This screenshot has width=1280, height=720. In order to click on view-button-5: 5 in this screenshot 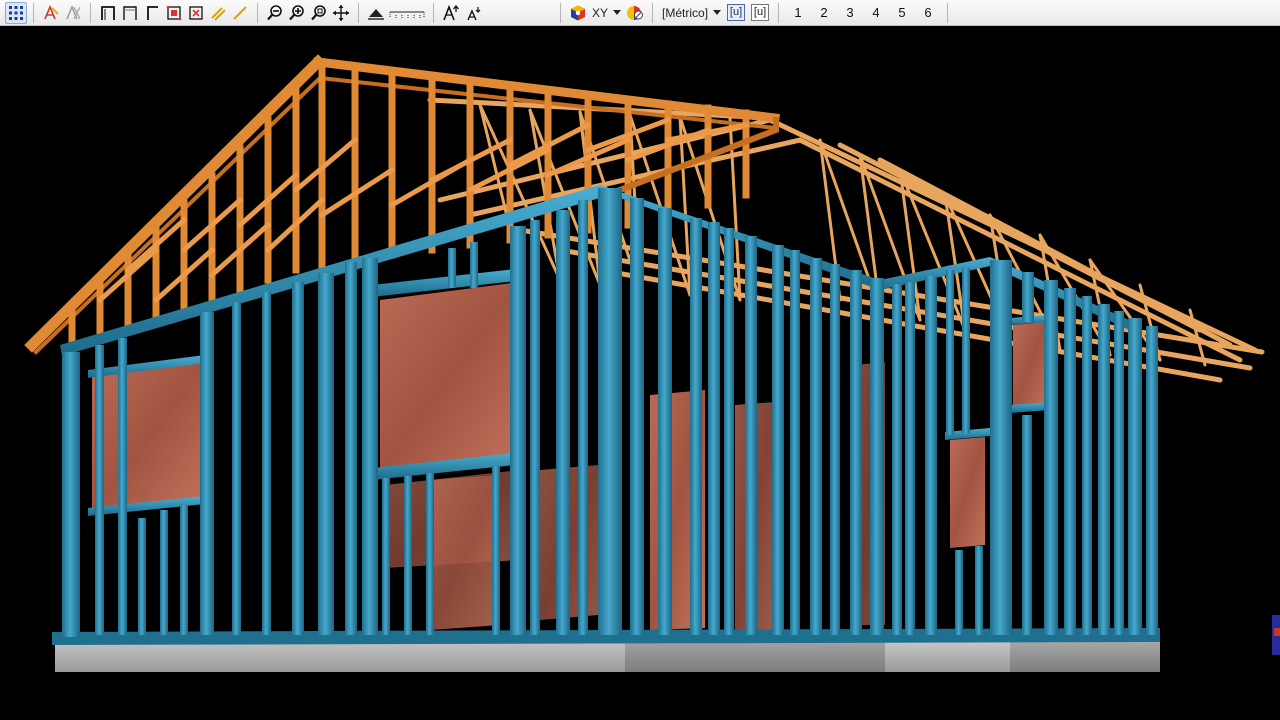, I will do `click(902, 12)`.